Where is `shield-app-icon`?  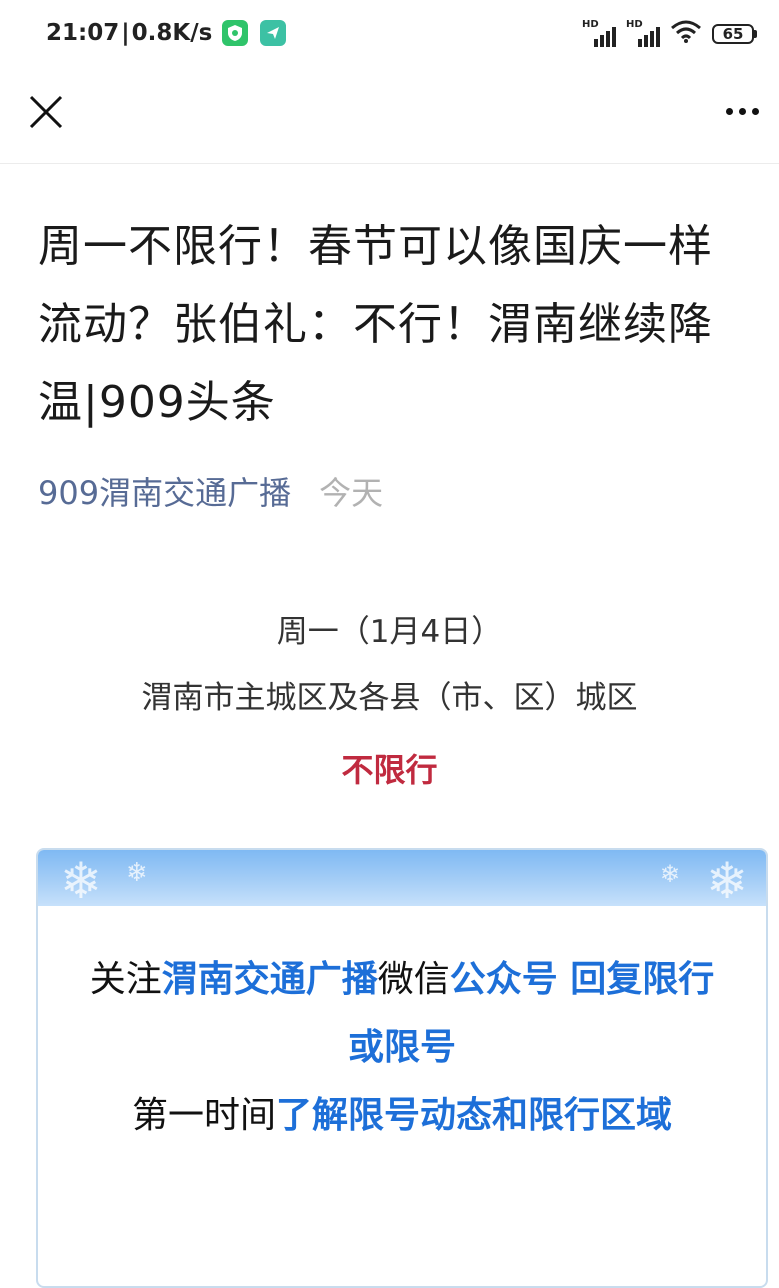 shield-app-icon is located at coordinates (235, 33).